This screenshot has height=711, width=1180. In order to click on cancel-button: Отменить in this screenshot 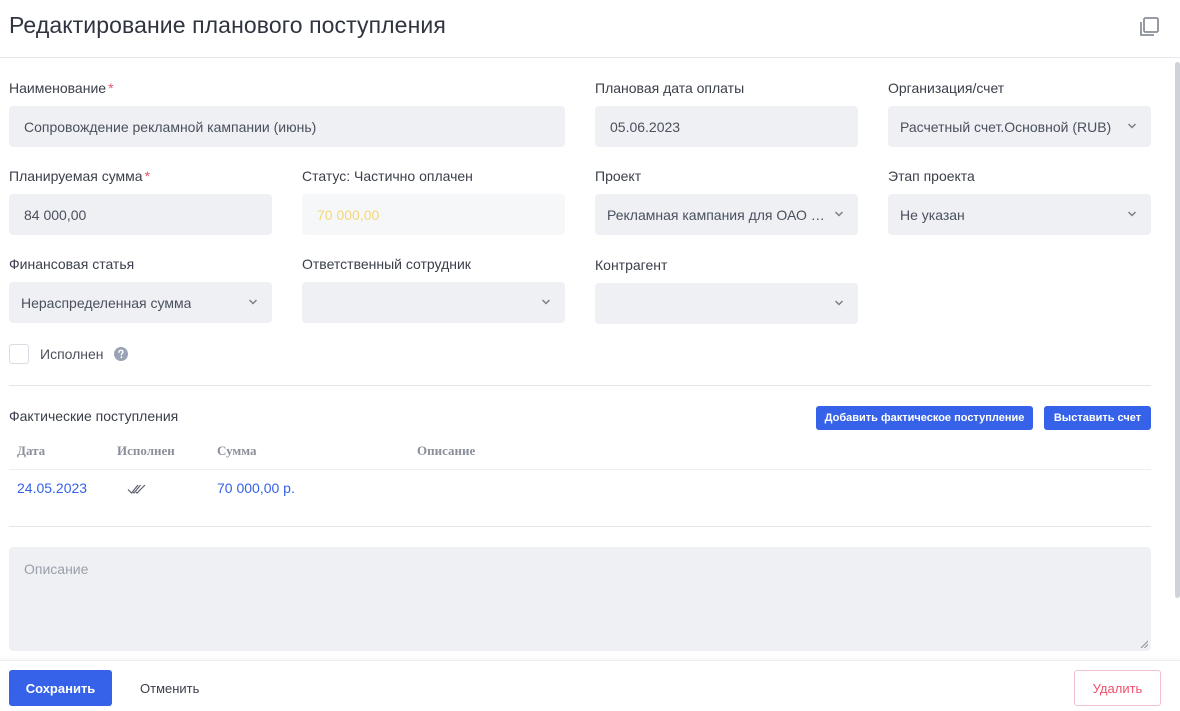, I will do `click(169, 688)`.